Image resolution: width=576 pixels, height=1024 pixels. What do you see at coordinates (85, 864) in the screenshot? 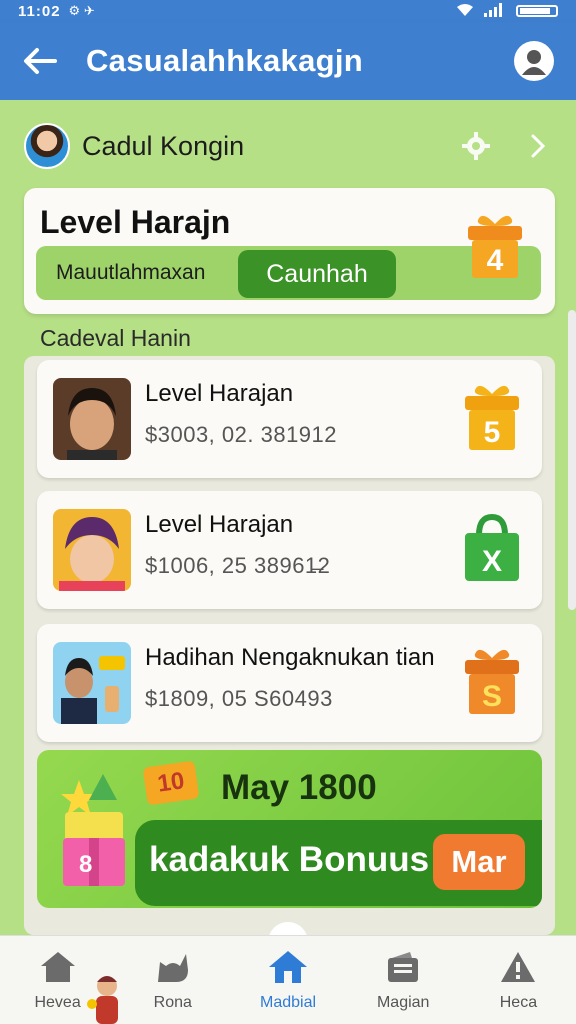
I see `svg-text: 8` at bounding box center [85, 864].